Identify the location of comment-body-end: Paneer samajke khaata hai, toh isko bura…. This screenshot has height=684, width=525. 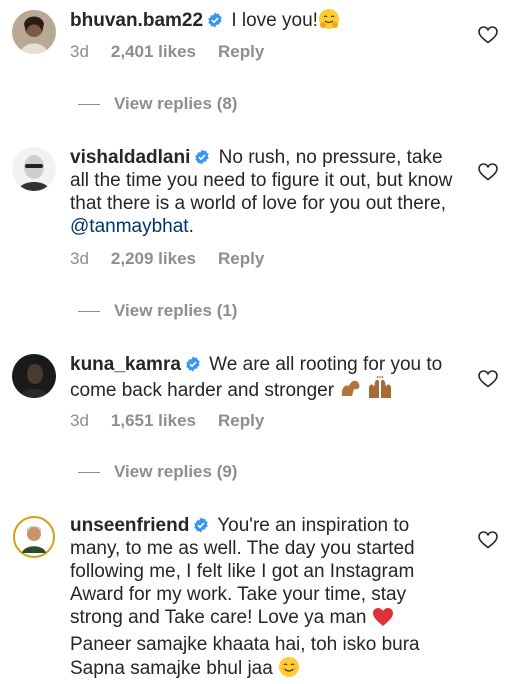
(245, 656).